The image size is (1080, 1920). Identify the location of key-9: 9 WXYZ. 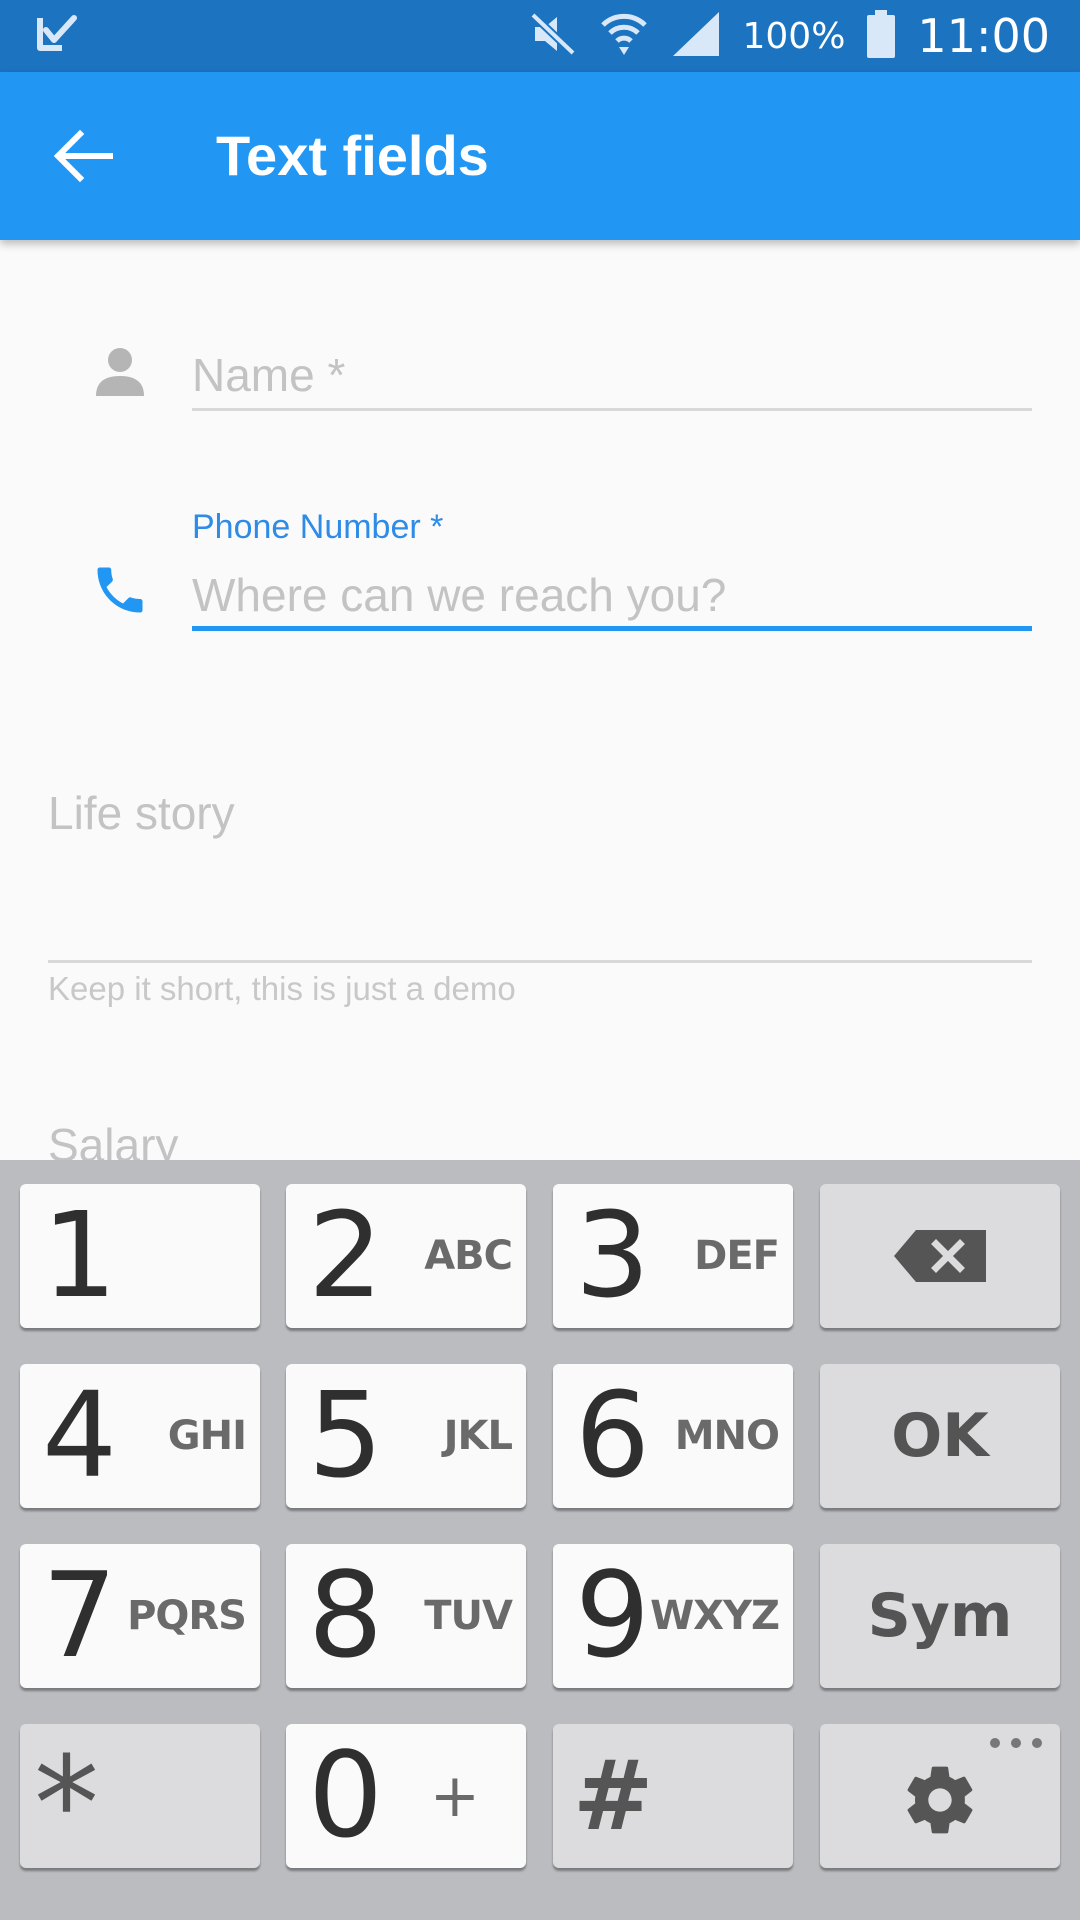
(673, 1616).